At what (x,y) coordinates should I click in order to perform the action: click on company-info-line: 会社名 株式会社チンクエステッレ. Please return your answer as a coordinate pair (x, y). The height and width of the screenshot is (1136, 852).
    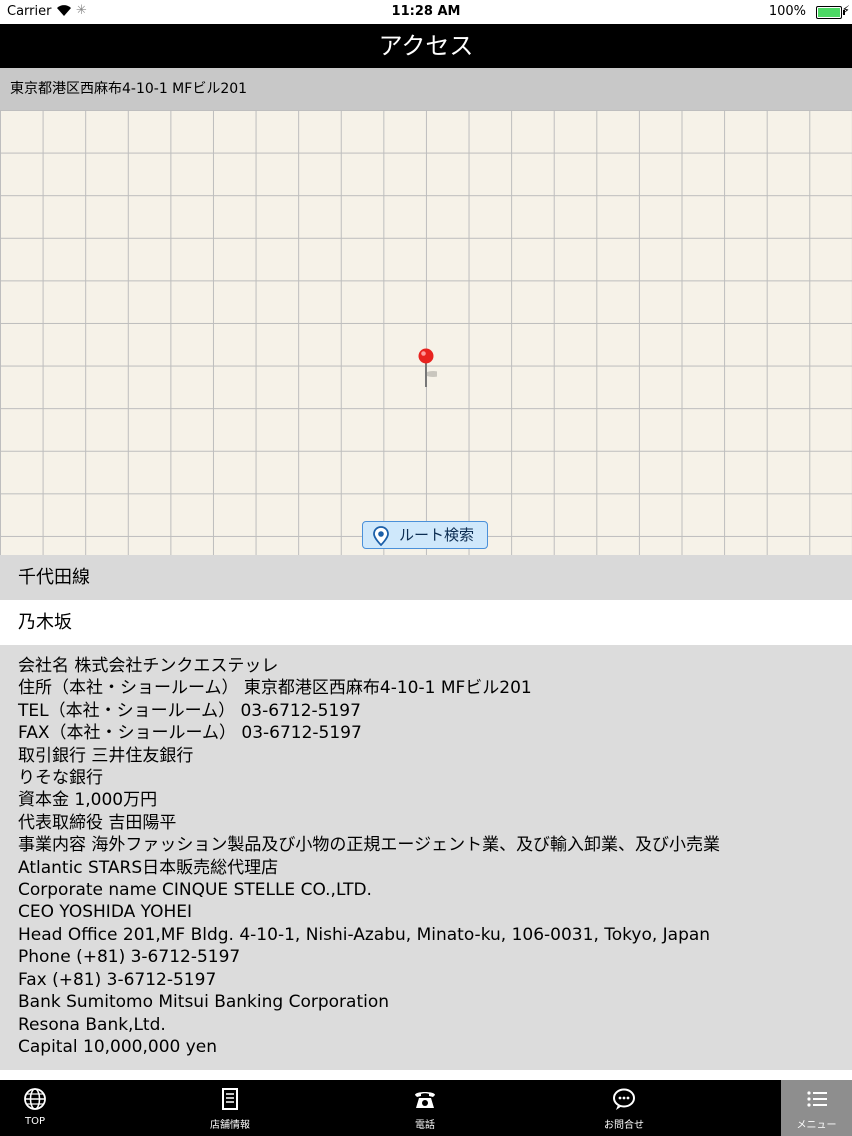
    Looking at the image, I should click on (148, 666).